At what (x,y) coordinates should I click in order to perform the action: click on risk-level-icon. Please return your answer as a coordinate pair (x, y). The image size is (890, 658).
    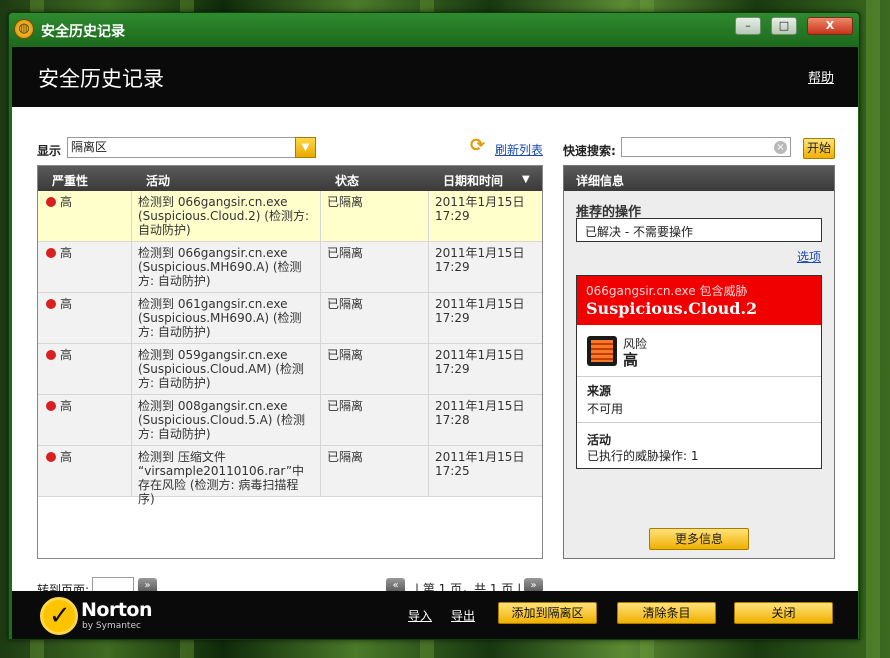
    Looking at the image, I should click on (602, 351).